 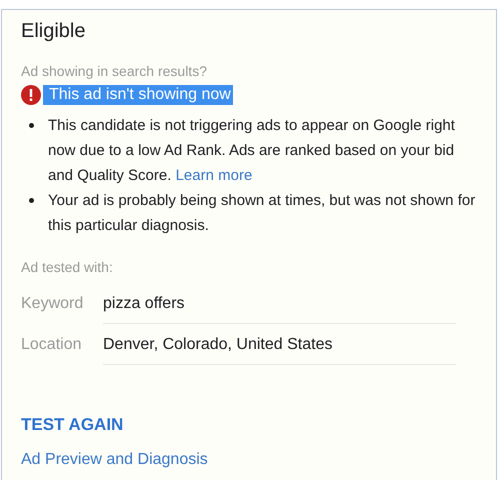 I want to click on card-title: Eligible, so click(x=53, y=31).